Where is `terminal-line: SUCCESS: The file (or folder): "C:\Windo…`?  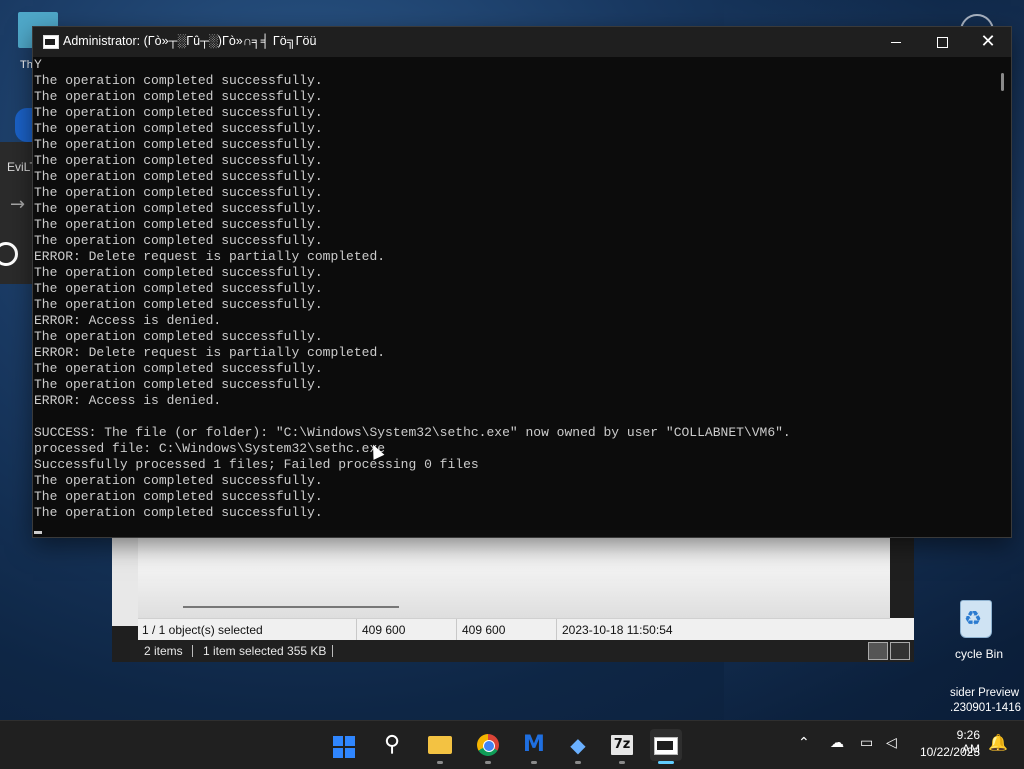 terminal-line: SUCCESS: The file (or folder): "C:\Windo… is located at coordinates (412, 432).